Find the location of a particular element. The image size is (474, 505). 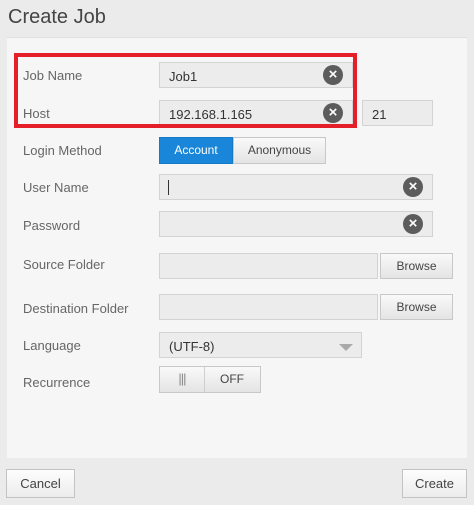

recurrence-label: Recurrence is located at coordinates (57, 382).